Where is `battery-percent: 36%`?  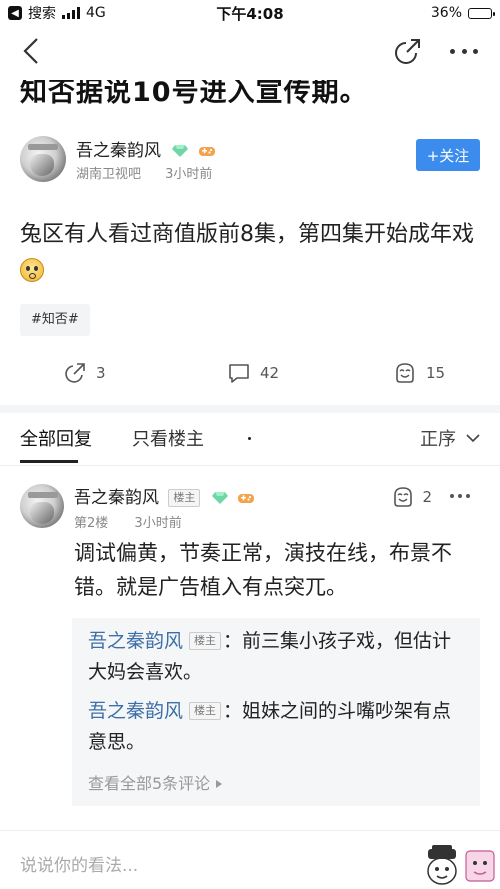 battery-percent: 36% is located at coordinates (446, 13).